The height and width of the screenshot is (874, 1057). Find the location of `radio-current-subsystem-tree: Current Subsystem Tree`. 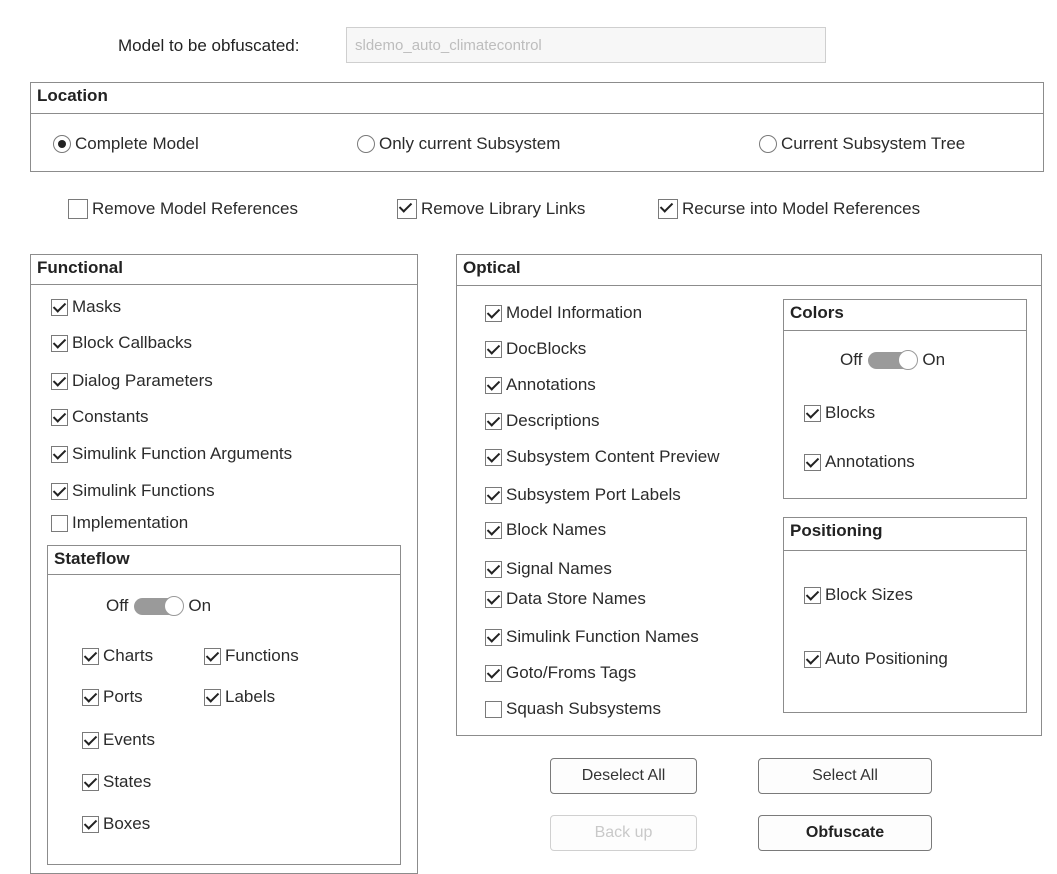

radio-current-subsystem-tree: Current Subsystem Tree is located at coordinates (862, 144).